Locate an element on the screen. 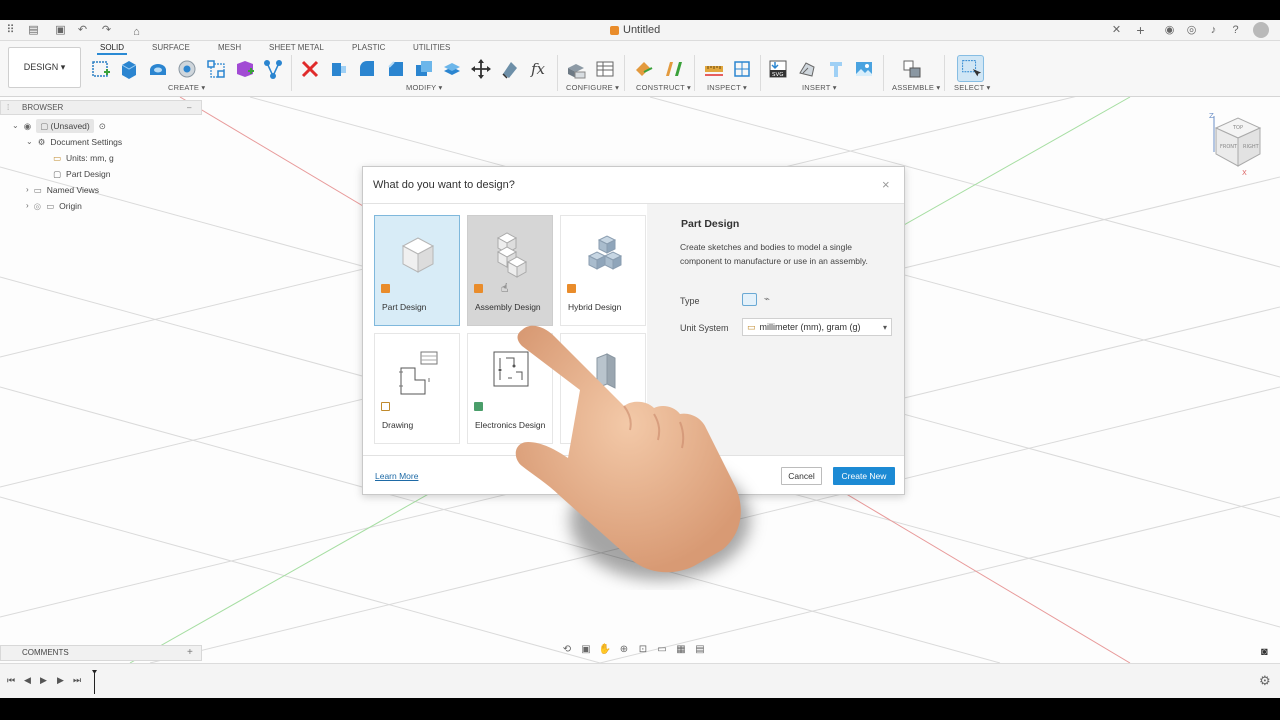 The image size is (1280, 720). orbit-icon: ⟲ is located at coordinates (567, 650).